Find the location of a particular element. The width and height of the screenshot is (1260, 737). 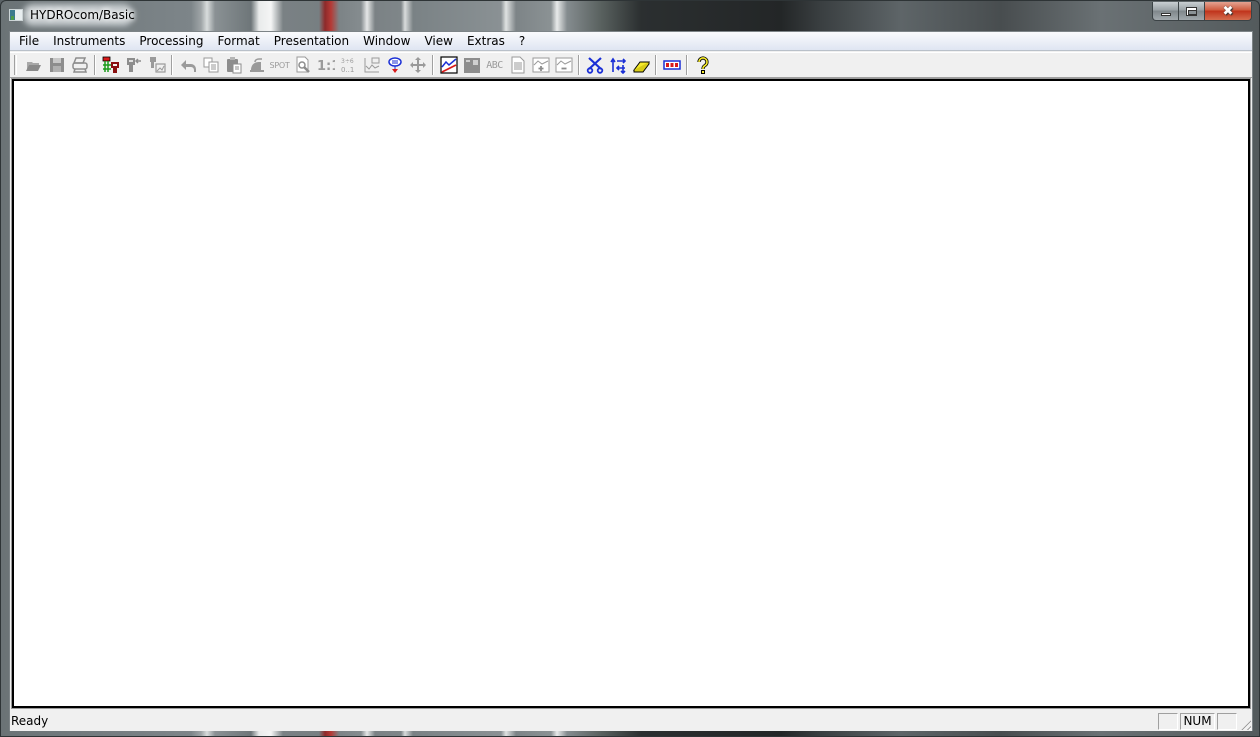

scale-button: 3÷6 0..1 is located at coordinates (348, 65).